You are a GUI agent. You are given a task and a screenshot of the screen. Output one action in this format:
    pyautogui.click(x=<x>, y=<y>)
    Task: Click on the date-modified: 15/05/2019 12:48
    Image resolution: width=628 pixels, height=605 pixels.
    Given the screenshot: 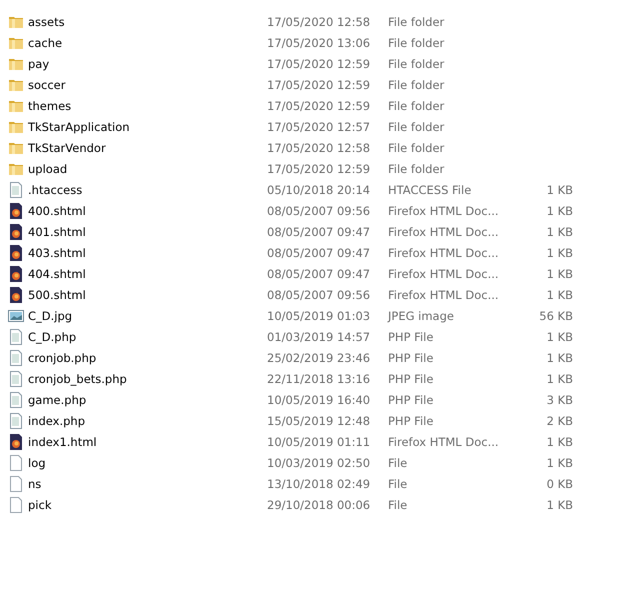 What is the action you would take?
    pyautogui.click(x=319, y=421)
    